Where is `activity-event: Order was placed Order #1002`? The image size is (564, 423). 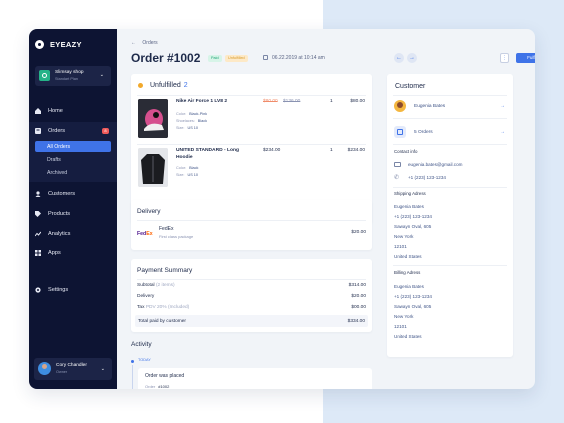
activity-event: Order was placed Order #1002 is located at coordinates (255, 378).